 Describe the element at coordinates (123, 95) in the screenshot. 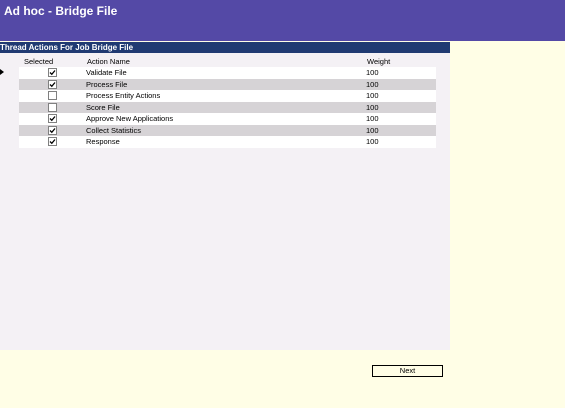

I see `action-name-cell: Process Entity Actions` at that location.